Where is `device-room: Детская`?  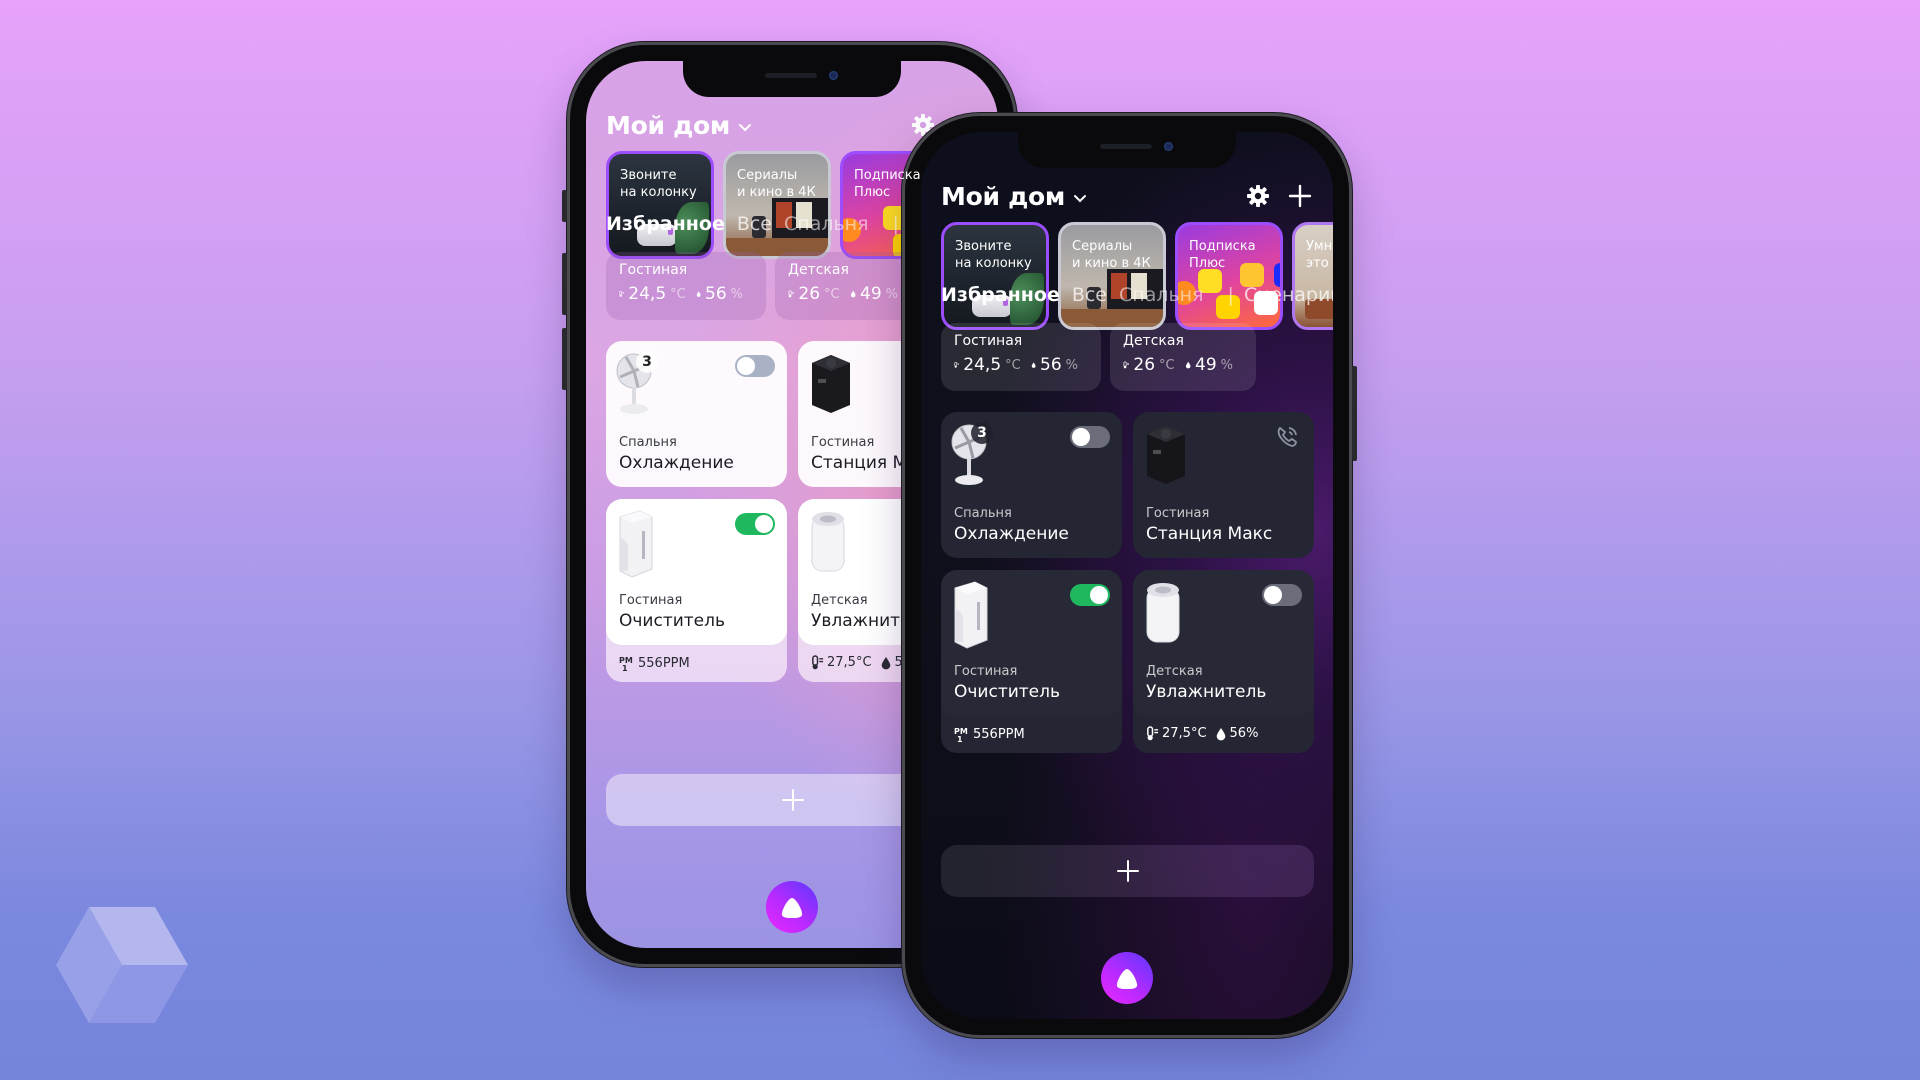 device-room: Детская is located at coordinates (1174, 671).